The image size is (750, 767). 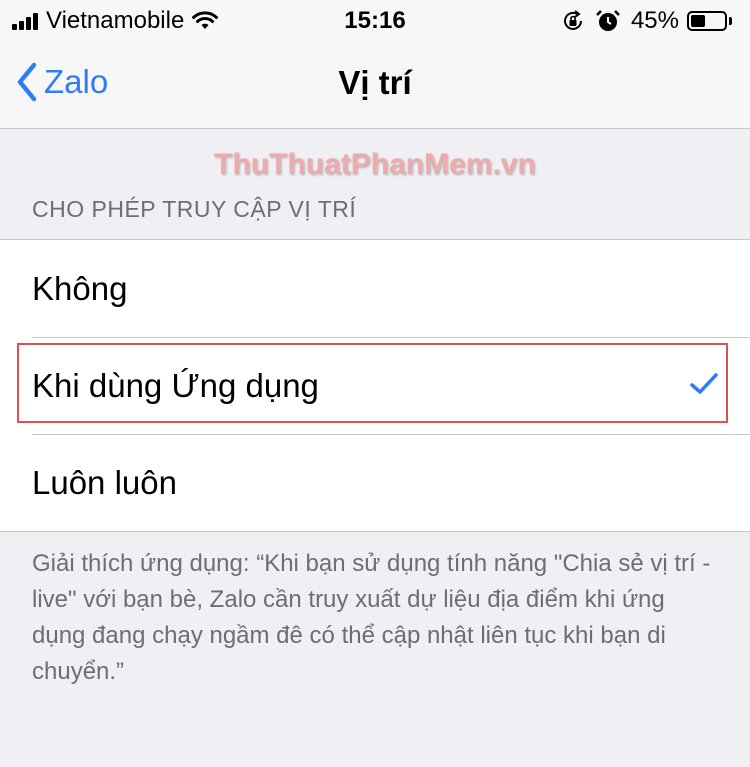 I want to click on navigation-bar: Zalo Vị trí, so click(x=375, y=84).